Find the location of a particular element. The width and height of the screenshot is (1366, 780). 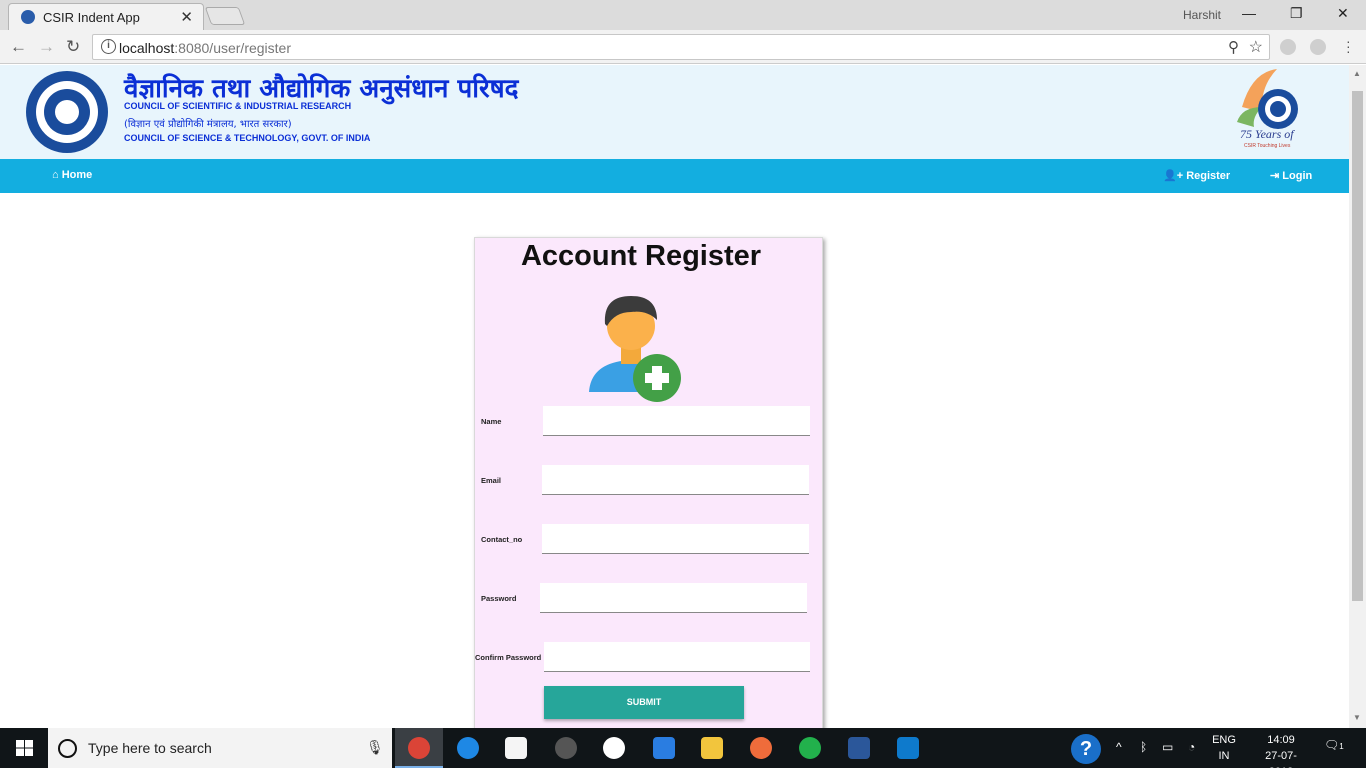

scroll-thumb is located at coordinates (1357, 346).